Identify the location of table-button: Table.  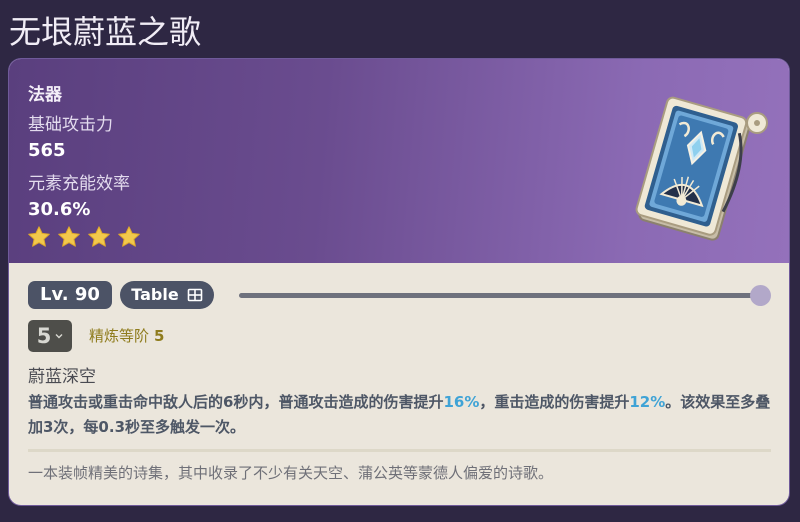
(167, 295).